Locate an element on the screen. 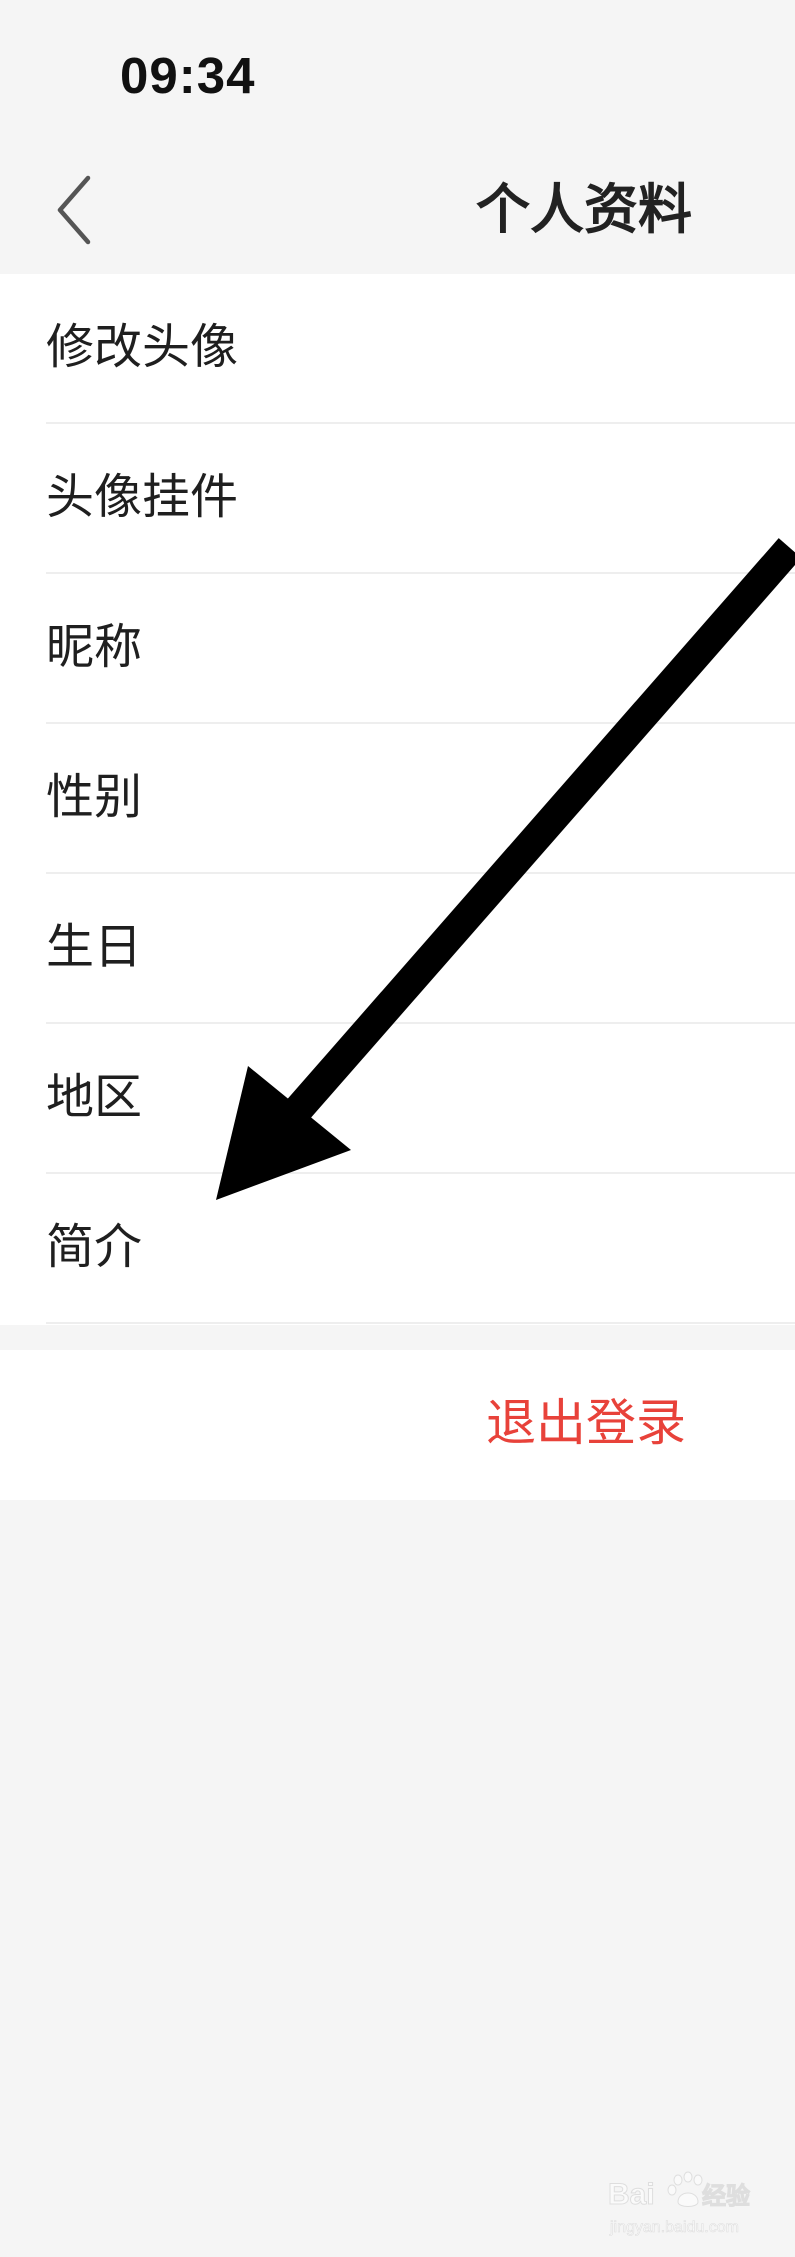 Image resolution: width=795 pixels, height=2257 pixels. menu-item-change-avatar: 修改头像 is located at coordinates (397, 349).